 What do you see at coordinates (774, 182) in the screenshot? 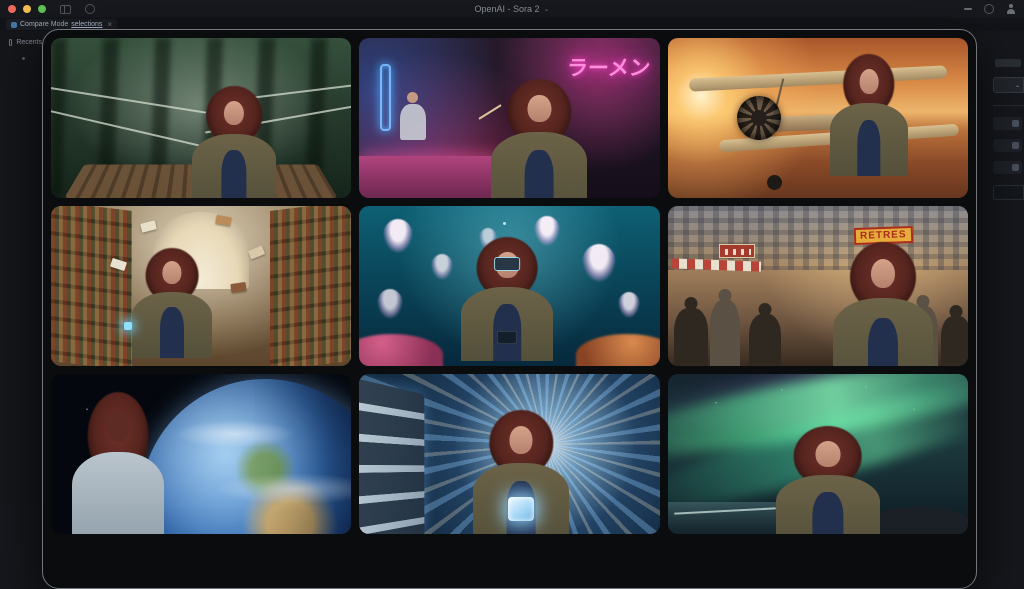
I see `landing-wheel` at bounding box center [774, 182].